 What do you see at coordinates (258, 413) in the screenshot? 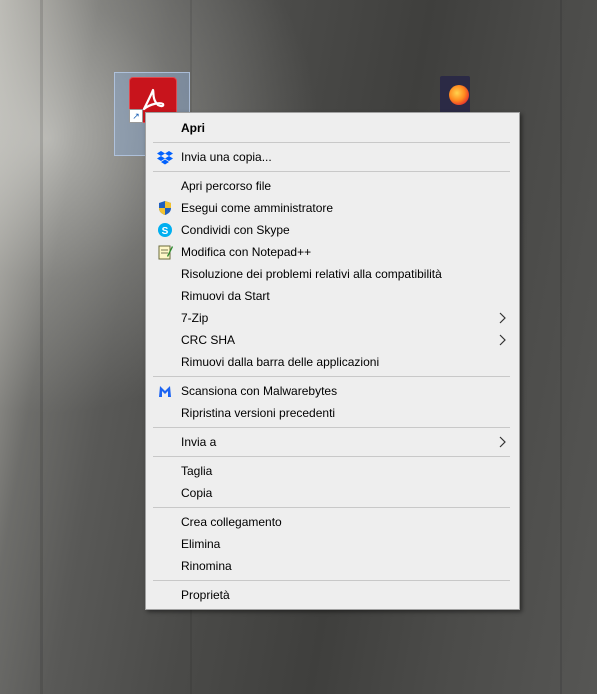
I see `menu-item-label: Ripristina versioni precedenti` at bounding box center [258, 413].